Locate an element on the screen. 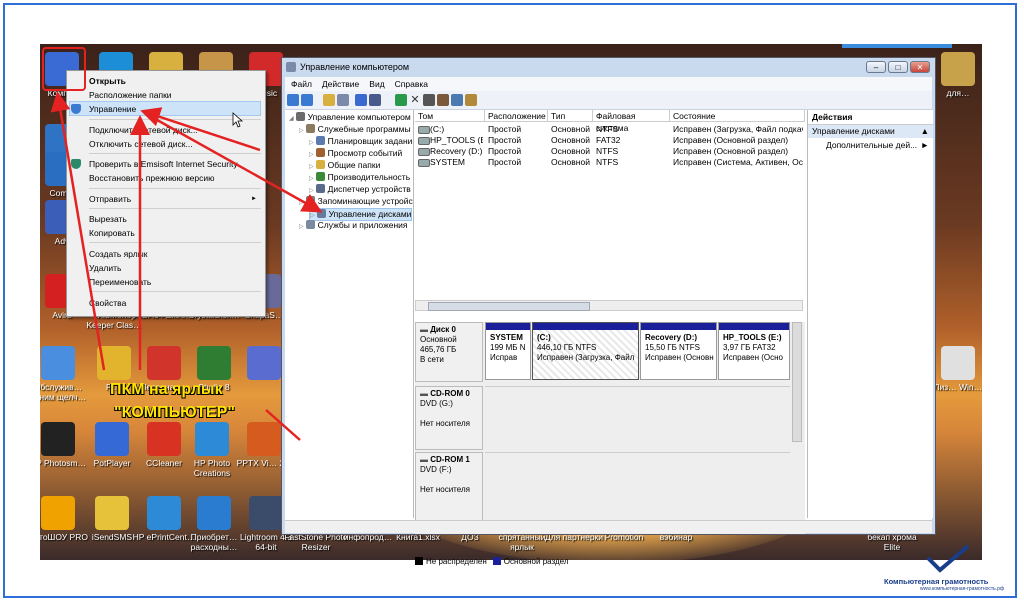  collapse-icon: ▲ is located at coordinates (925, 131).